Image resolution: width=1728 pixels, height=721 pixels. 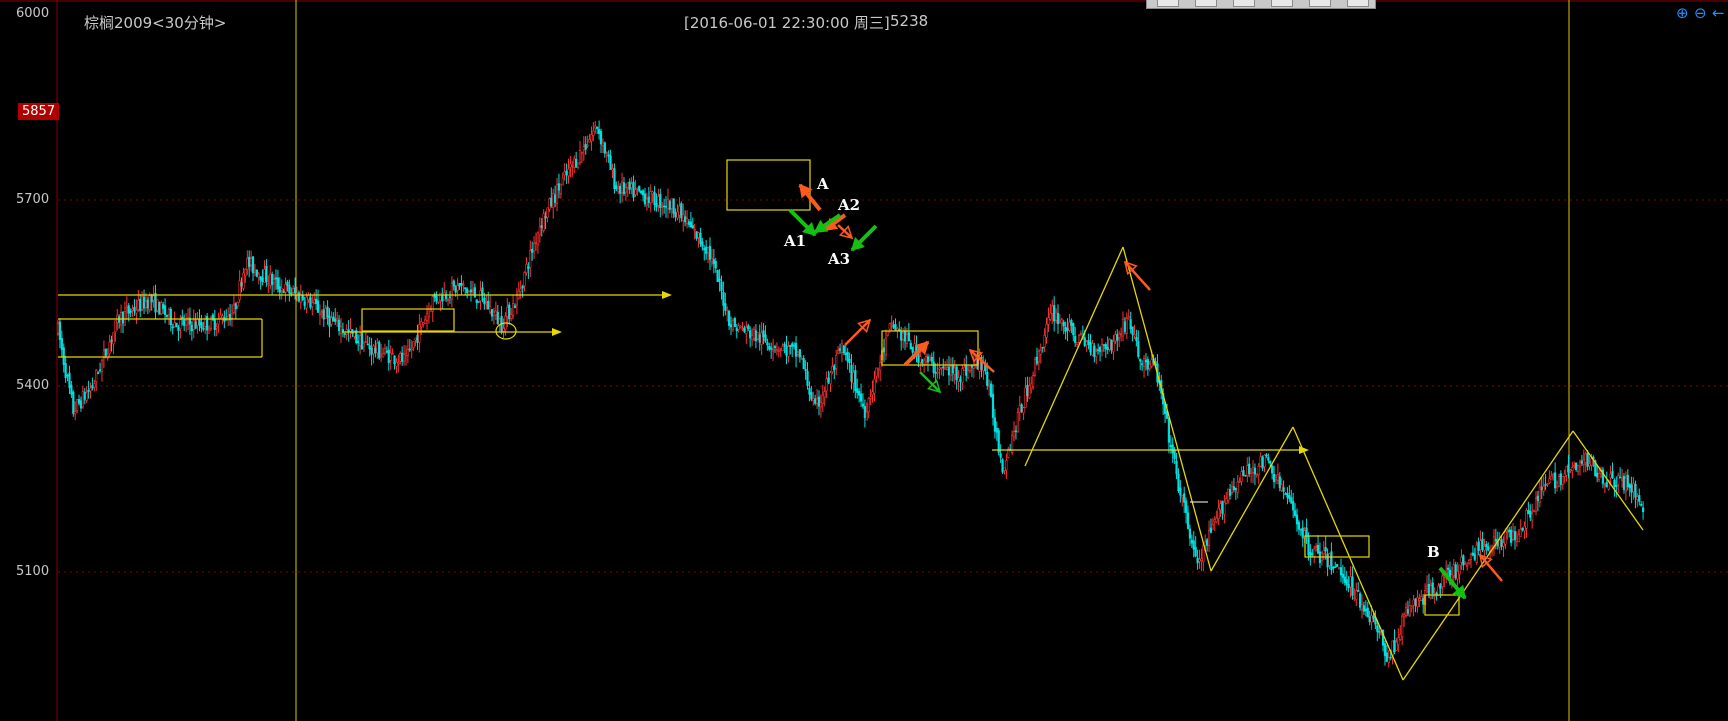 What do you see at coordinates (1261, 4) in the screenshot?
I see `top-toolbar` at bounding box center [1261, 4].